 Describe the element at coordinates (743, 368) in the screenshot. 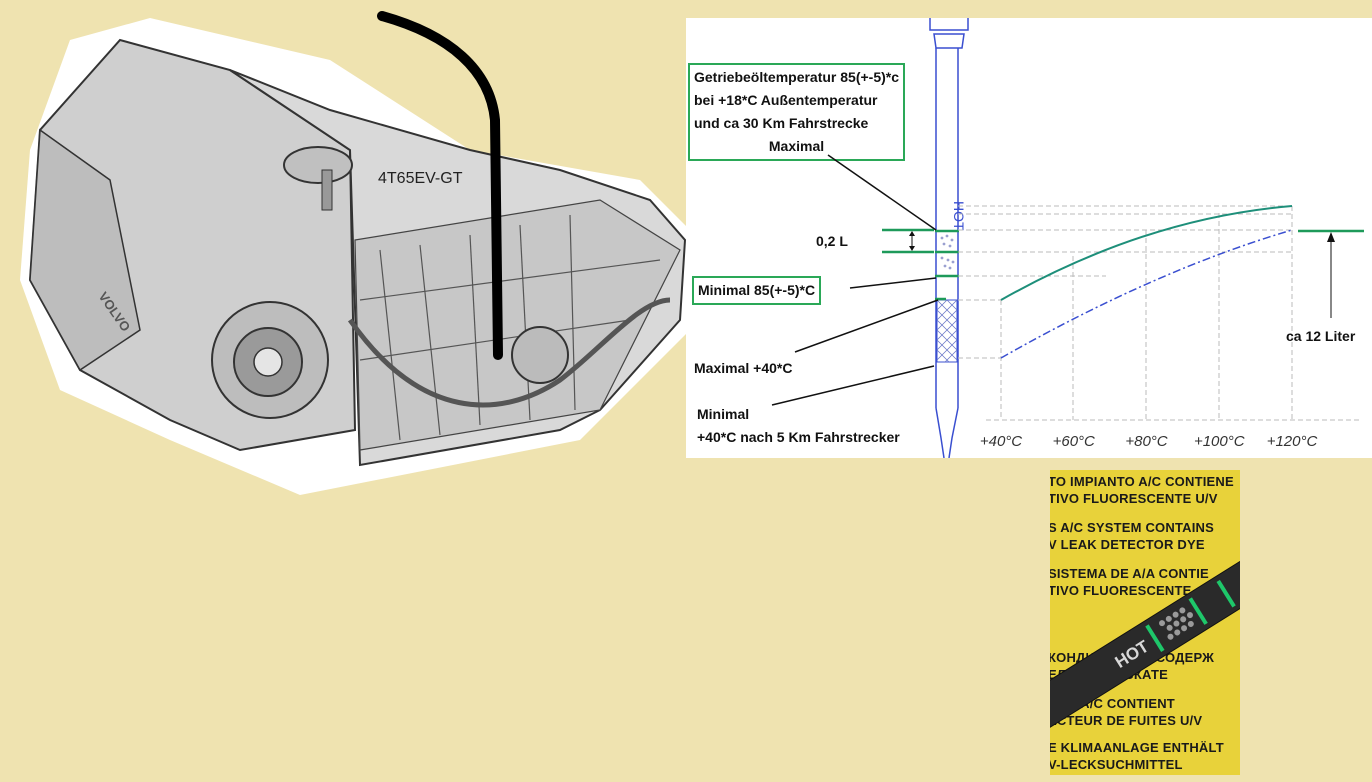

I see `max-cold-label: Maximal +40*C` at that location.